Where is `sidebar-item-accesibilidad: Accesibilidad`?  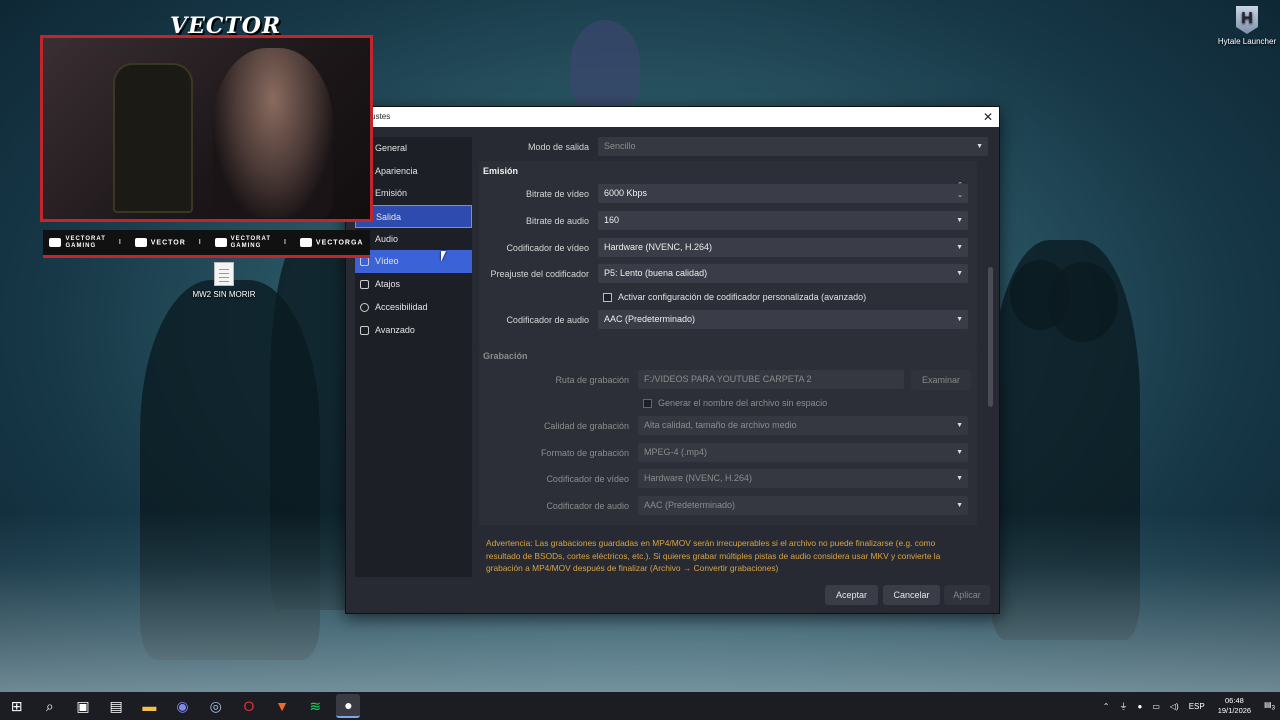 sidebar-item-accesibilidad: Accesibilidad is located at coordinates (413, 307).